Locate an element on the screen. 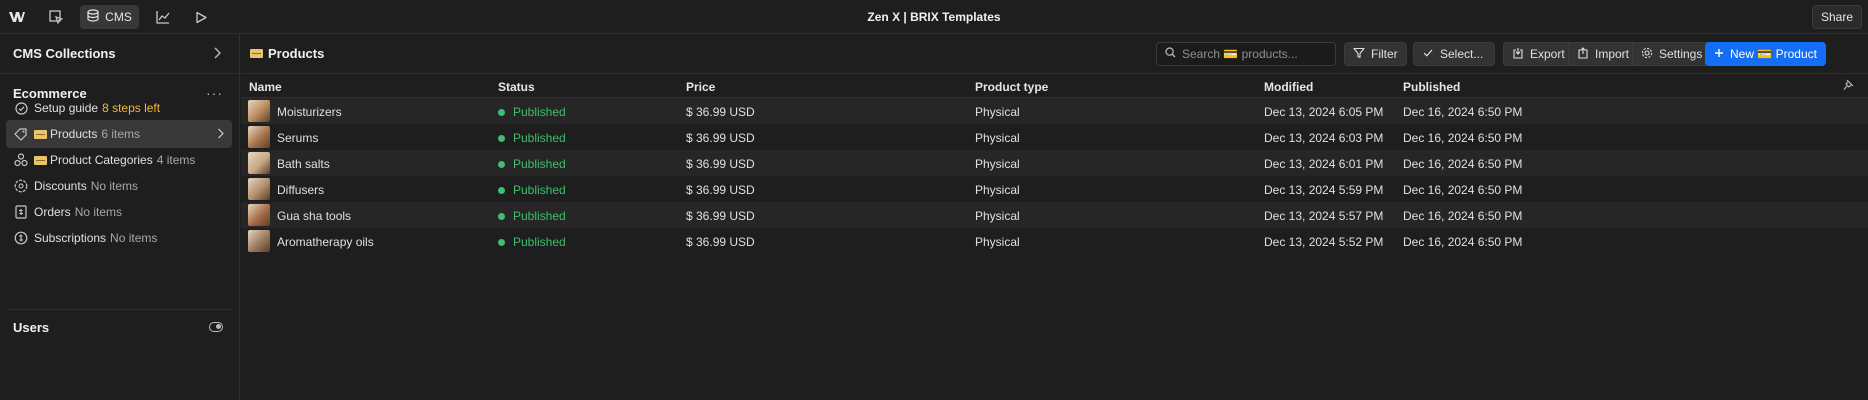  preview-play-icon is located at coordinates (201, 17).